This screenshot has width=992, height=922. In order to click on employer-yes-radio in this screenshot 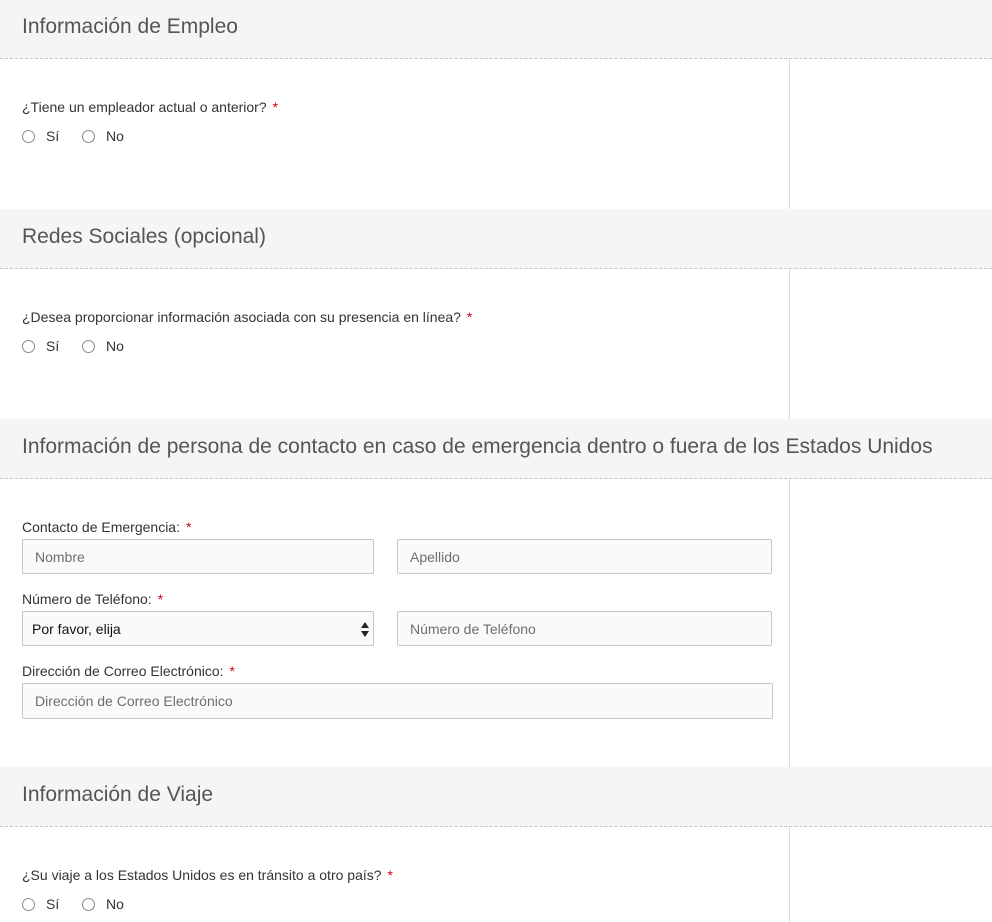, I will do `click(28, 136)`.